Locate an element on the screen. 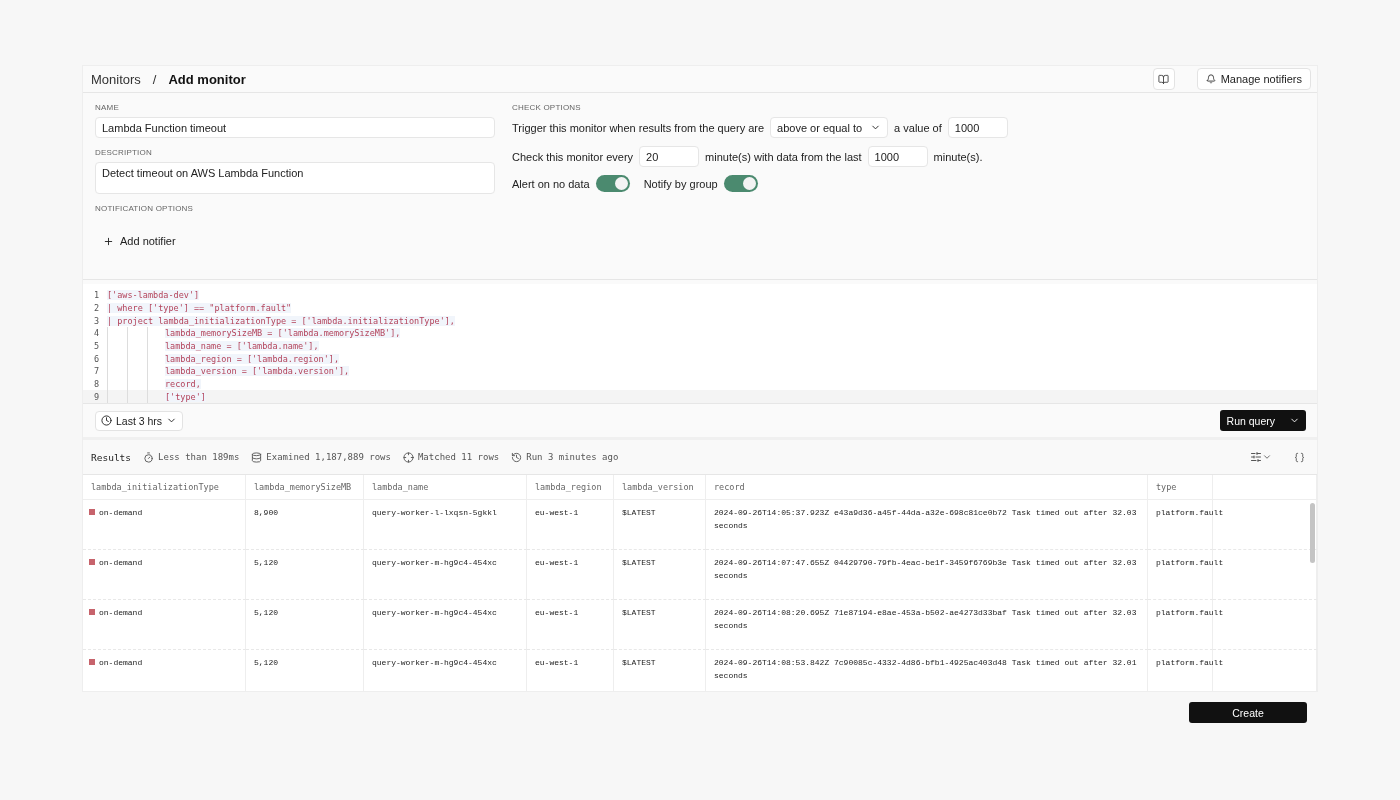 This screenshot has width=1400, height=800. create-button: Create is located at coordinates (1248, 712).